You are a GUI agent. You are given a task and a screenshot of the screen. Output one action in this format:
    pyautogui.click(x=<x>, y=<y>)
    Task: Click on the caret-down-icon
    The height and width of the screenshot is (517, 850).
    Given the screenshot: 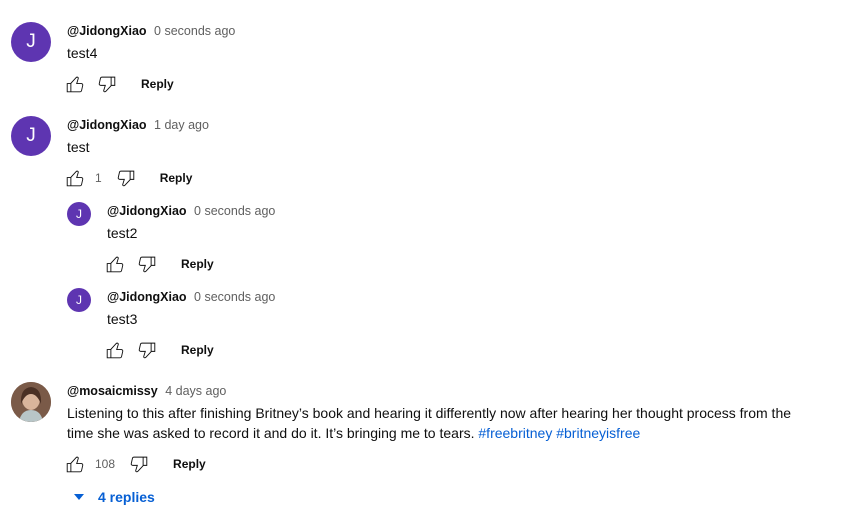 What is the action you would take?
    pyautogui.click(x=79, y=497)
    